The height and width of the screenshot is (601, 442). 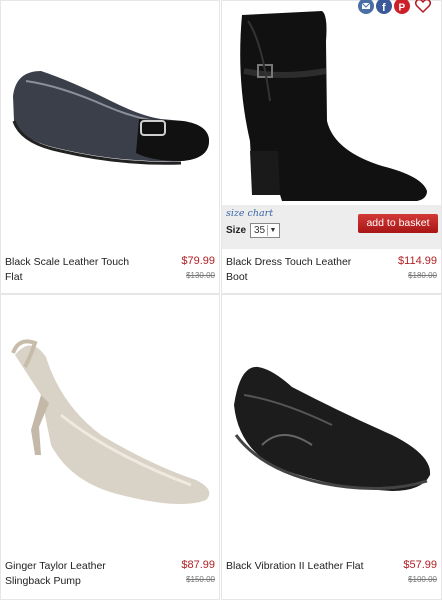 What do you see at coordinates (260, 230) in the screenshot?
I see `size-select-value: 35` at bounding box center [260, 230].